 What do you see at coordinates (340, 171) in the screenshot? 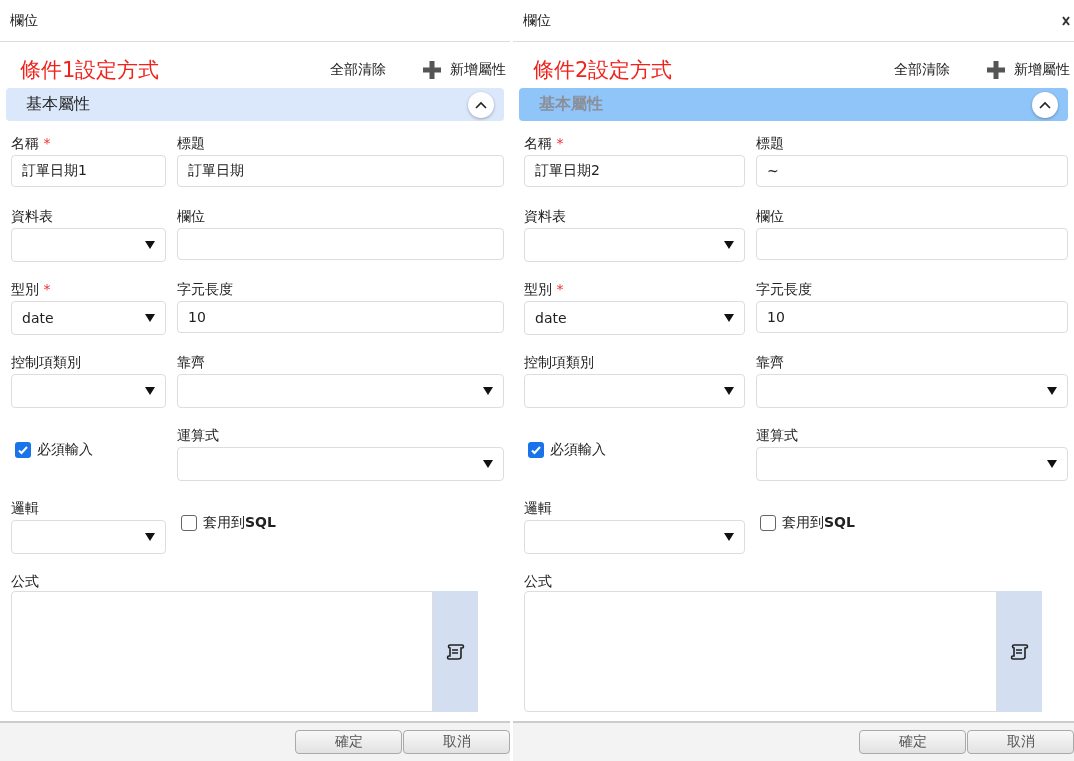
I see `input-field: 訂單日期` at bounding box center [340, 171].